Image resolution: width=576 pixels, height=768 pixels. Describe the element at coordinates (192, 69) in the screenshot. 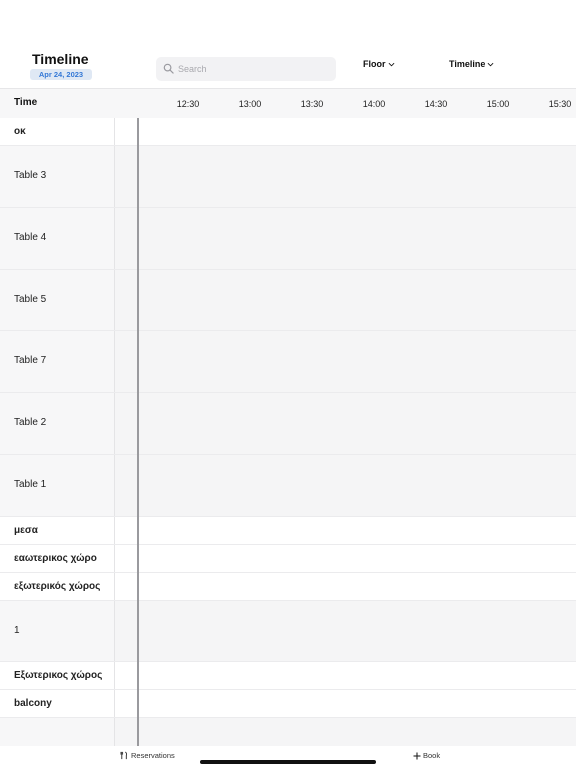

I see `search-placeholder: Search` at that location.